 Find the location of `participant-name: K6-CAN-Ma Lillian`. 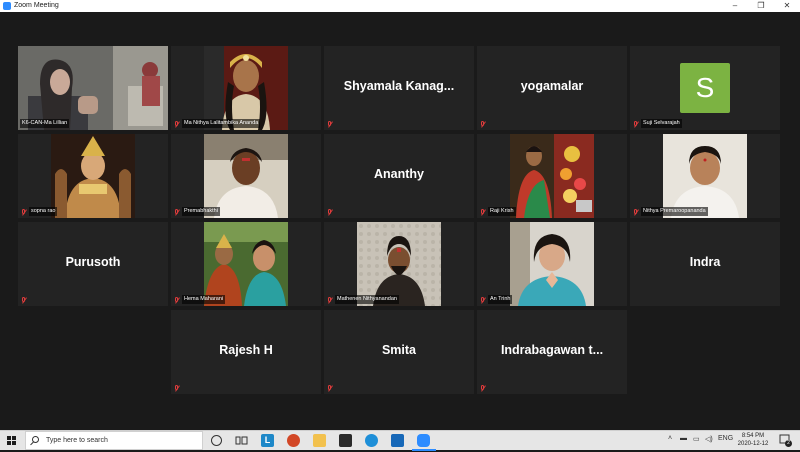

participant-name: K6-CAN-Ma Lillian is located at coordinates (45, 123).